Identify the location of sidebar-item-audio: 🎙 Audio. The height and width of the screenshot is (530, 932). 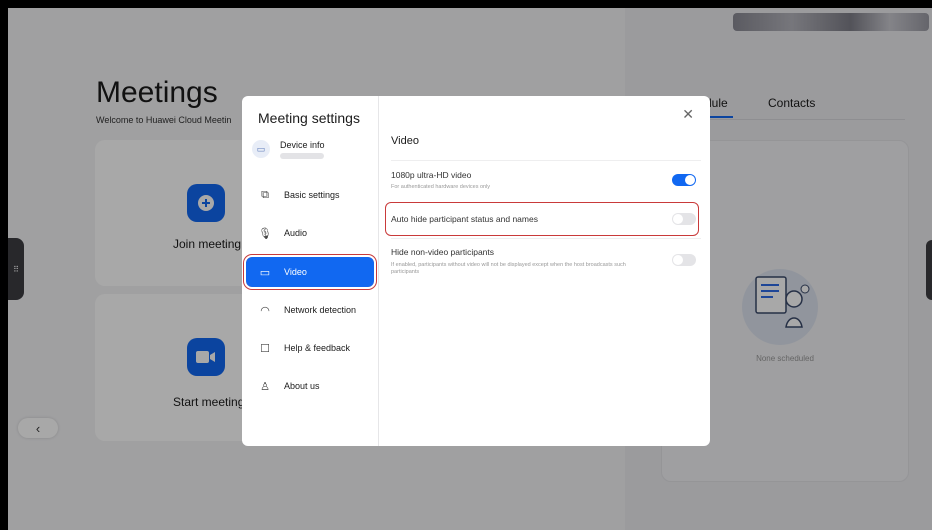
(310, 233).